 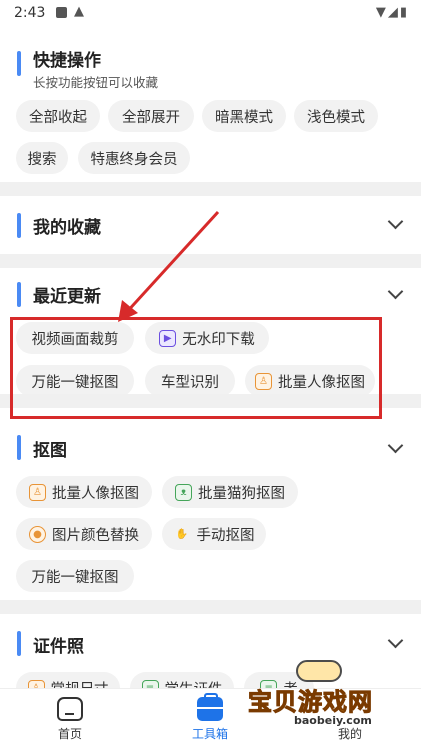 What do you see at coordinates (30, 13) in the screenshot?
I see `status-time: 2:43` at bounding box center [30, 13].